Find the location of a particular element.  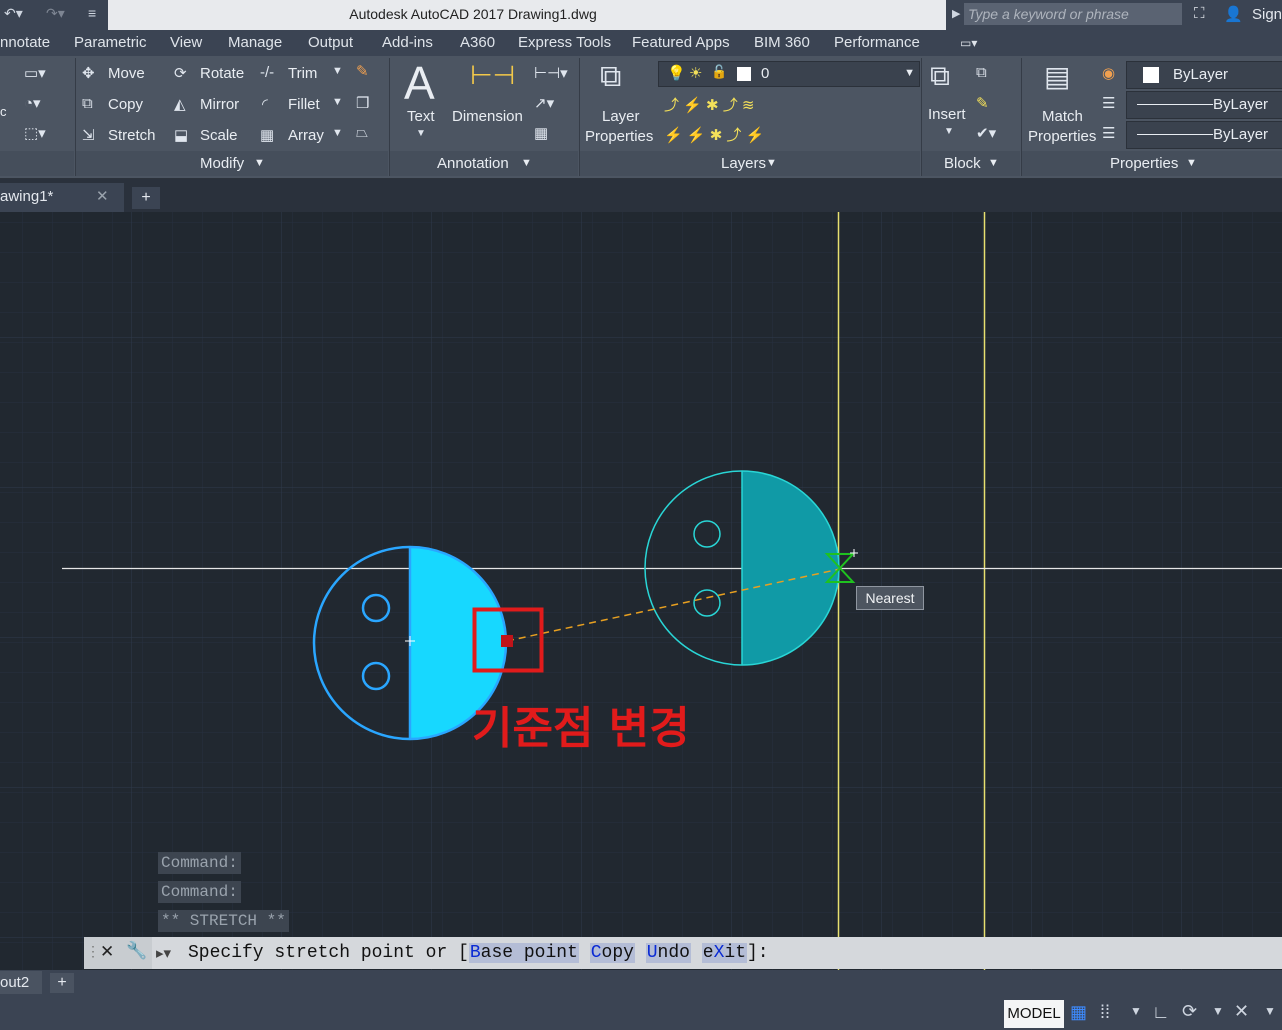

properties-panel-bar: Properties ▼ is located at coordinates (1152, 163).